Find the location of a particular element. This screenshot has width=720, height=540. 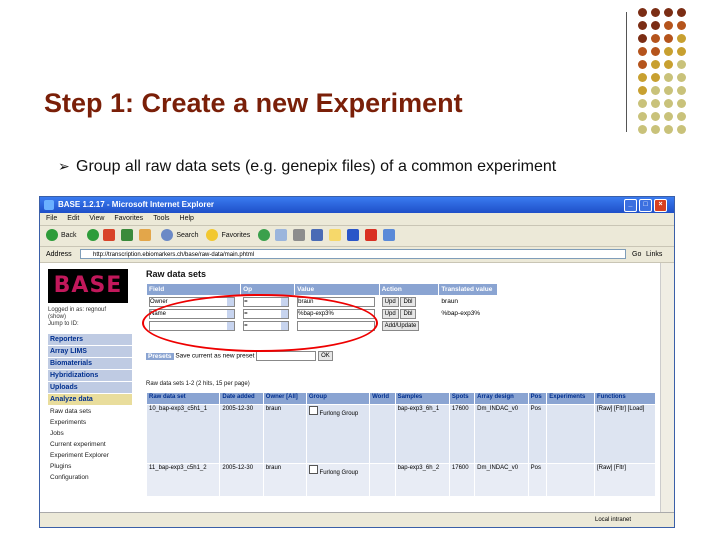

presets-text: Save current as new preset is located at coordinates (215, 356).